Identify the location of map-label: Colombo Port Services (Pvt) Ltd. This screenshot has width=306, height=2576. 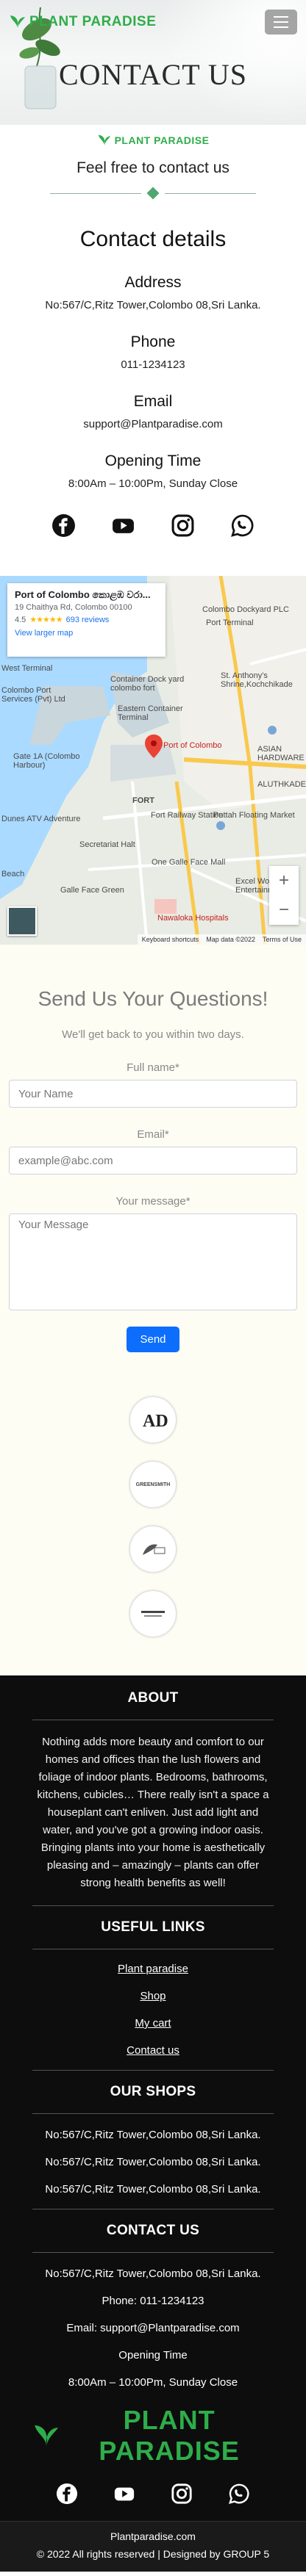
(33, 695).